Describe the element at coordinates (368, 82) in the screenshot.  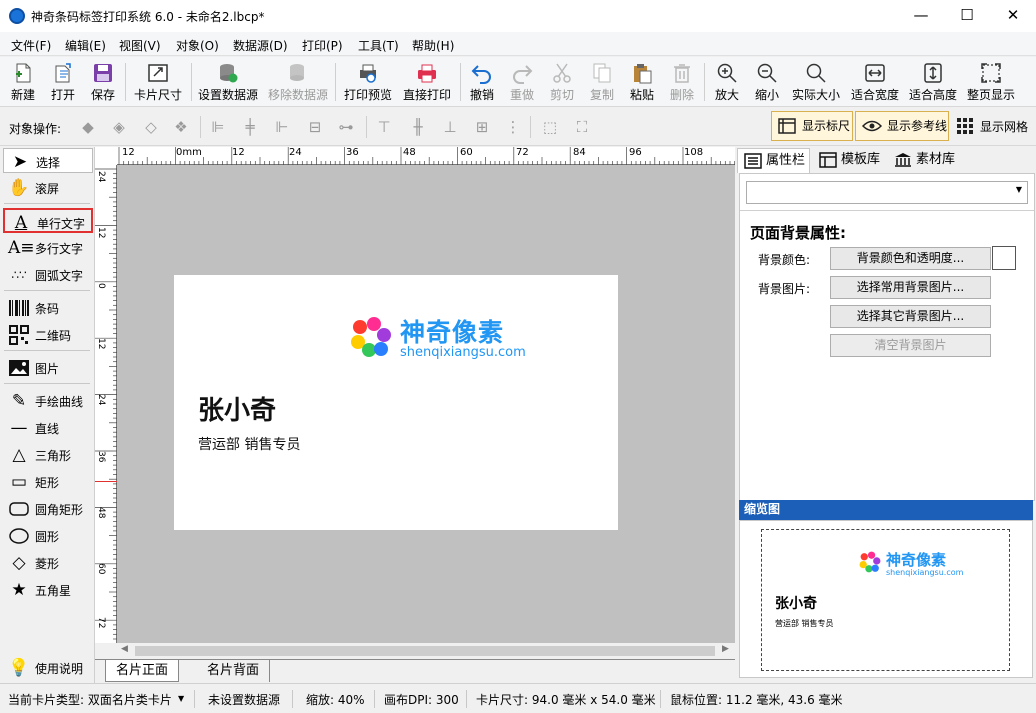
I see `print-preview-button: 打印预览` at that location.